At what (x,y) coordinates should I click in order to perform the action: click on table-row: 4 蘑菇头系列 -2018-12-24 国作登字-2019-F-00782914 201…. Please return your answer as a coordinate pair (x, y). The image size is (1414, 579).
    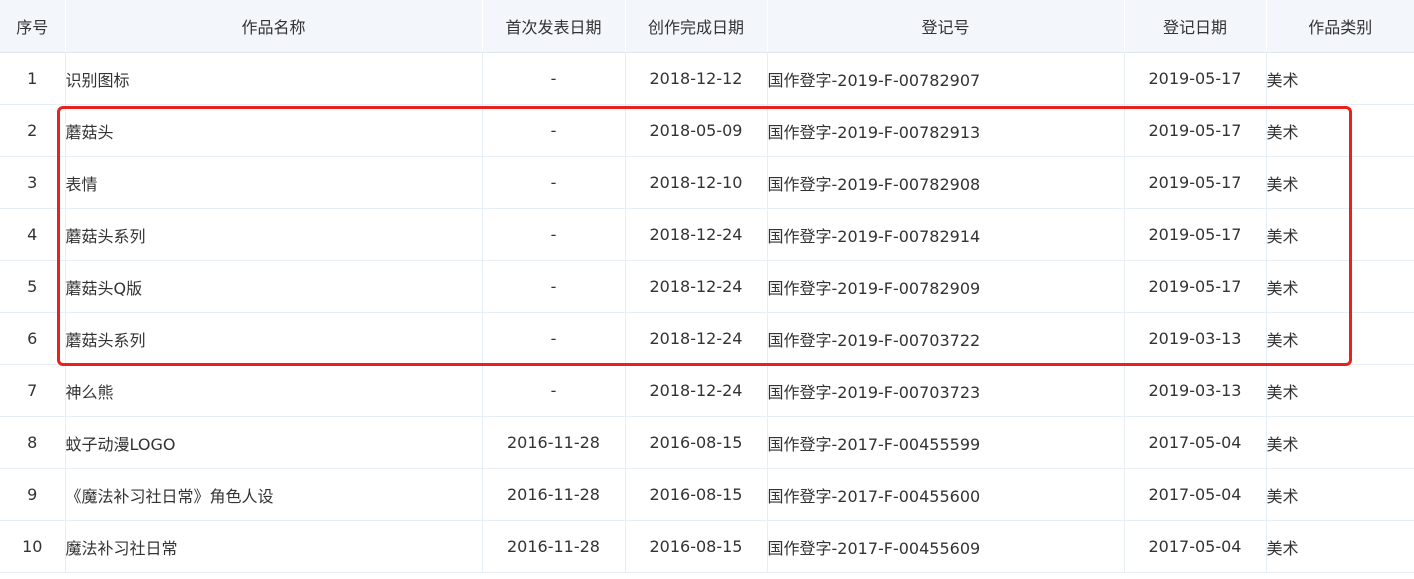
    Looking at the image, I should click on (707, 234).